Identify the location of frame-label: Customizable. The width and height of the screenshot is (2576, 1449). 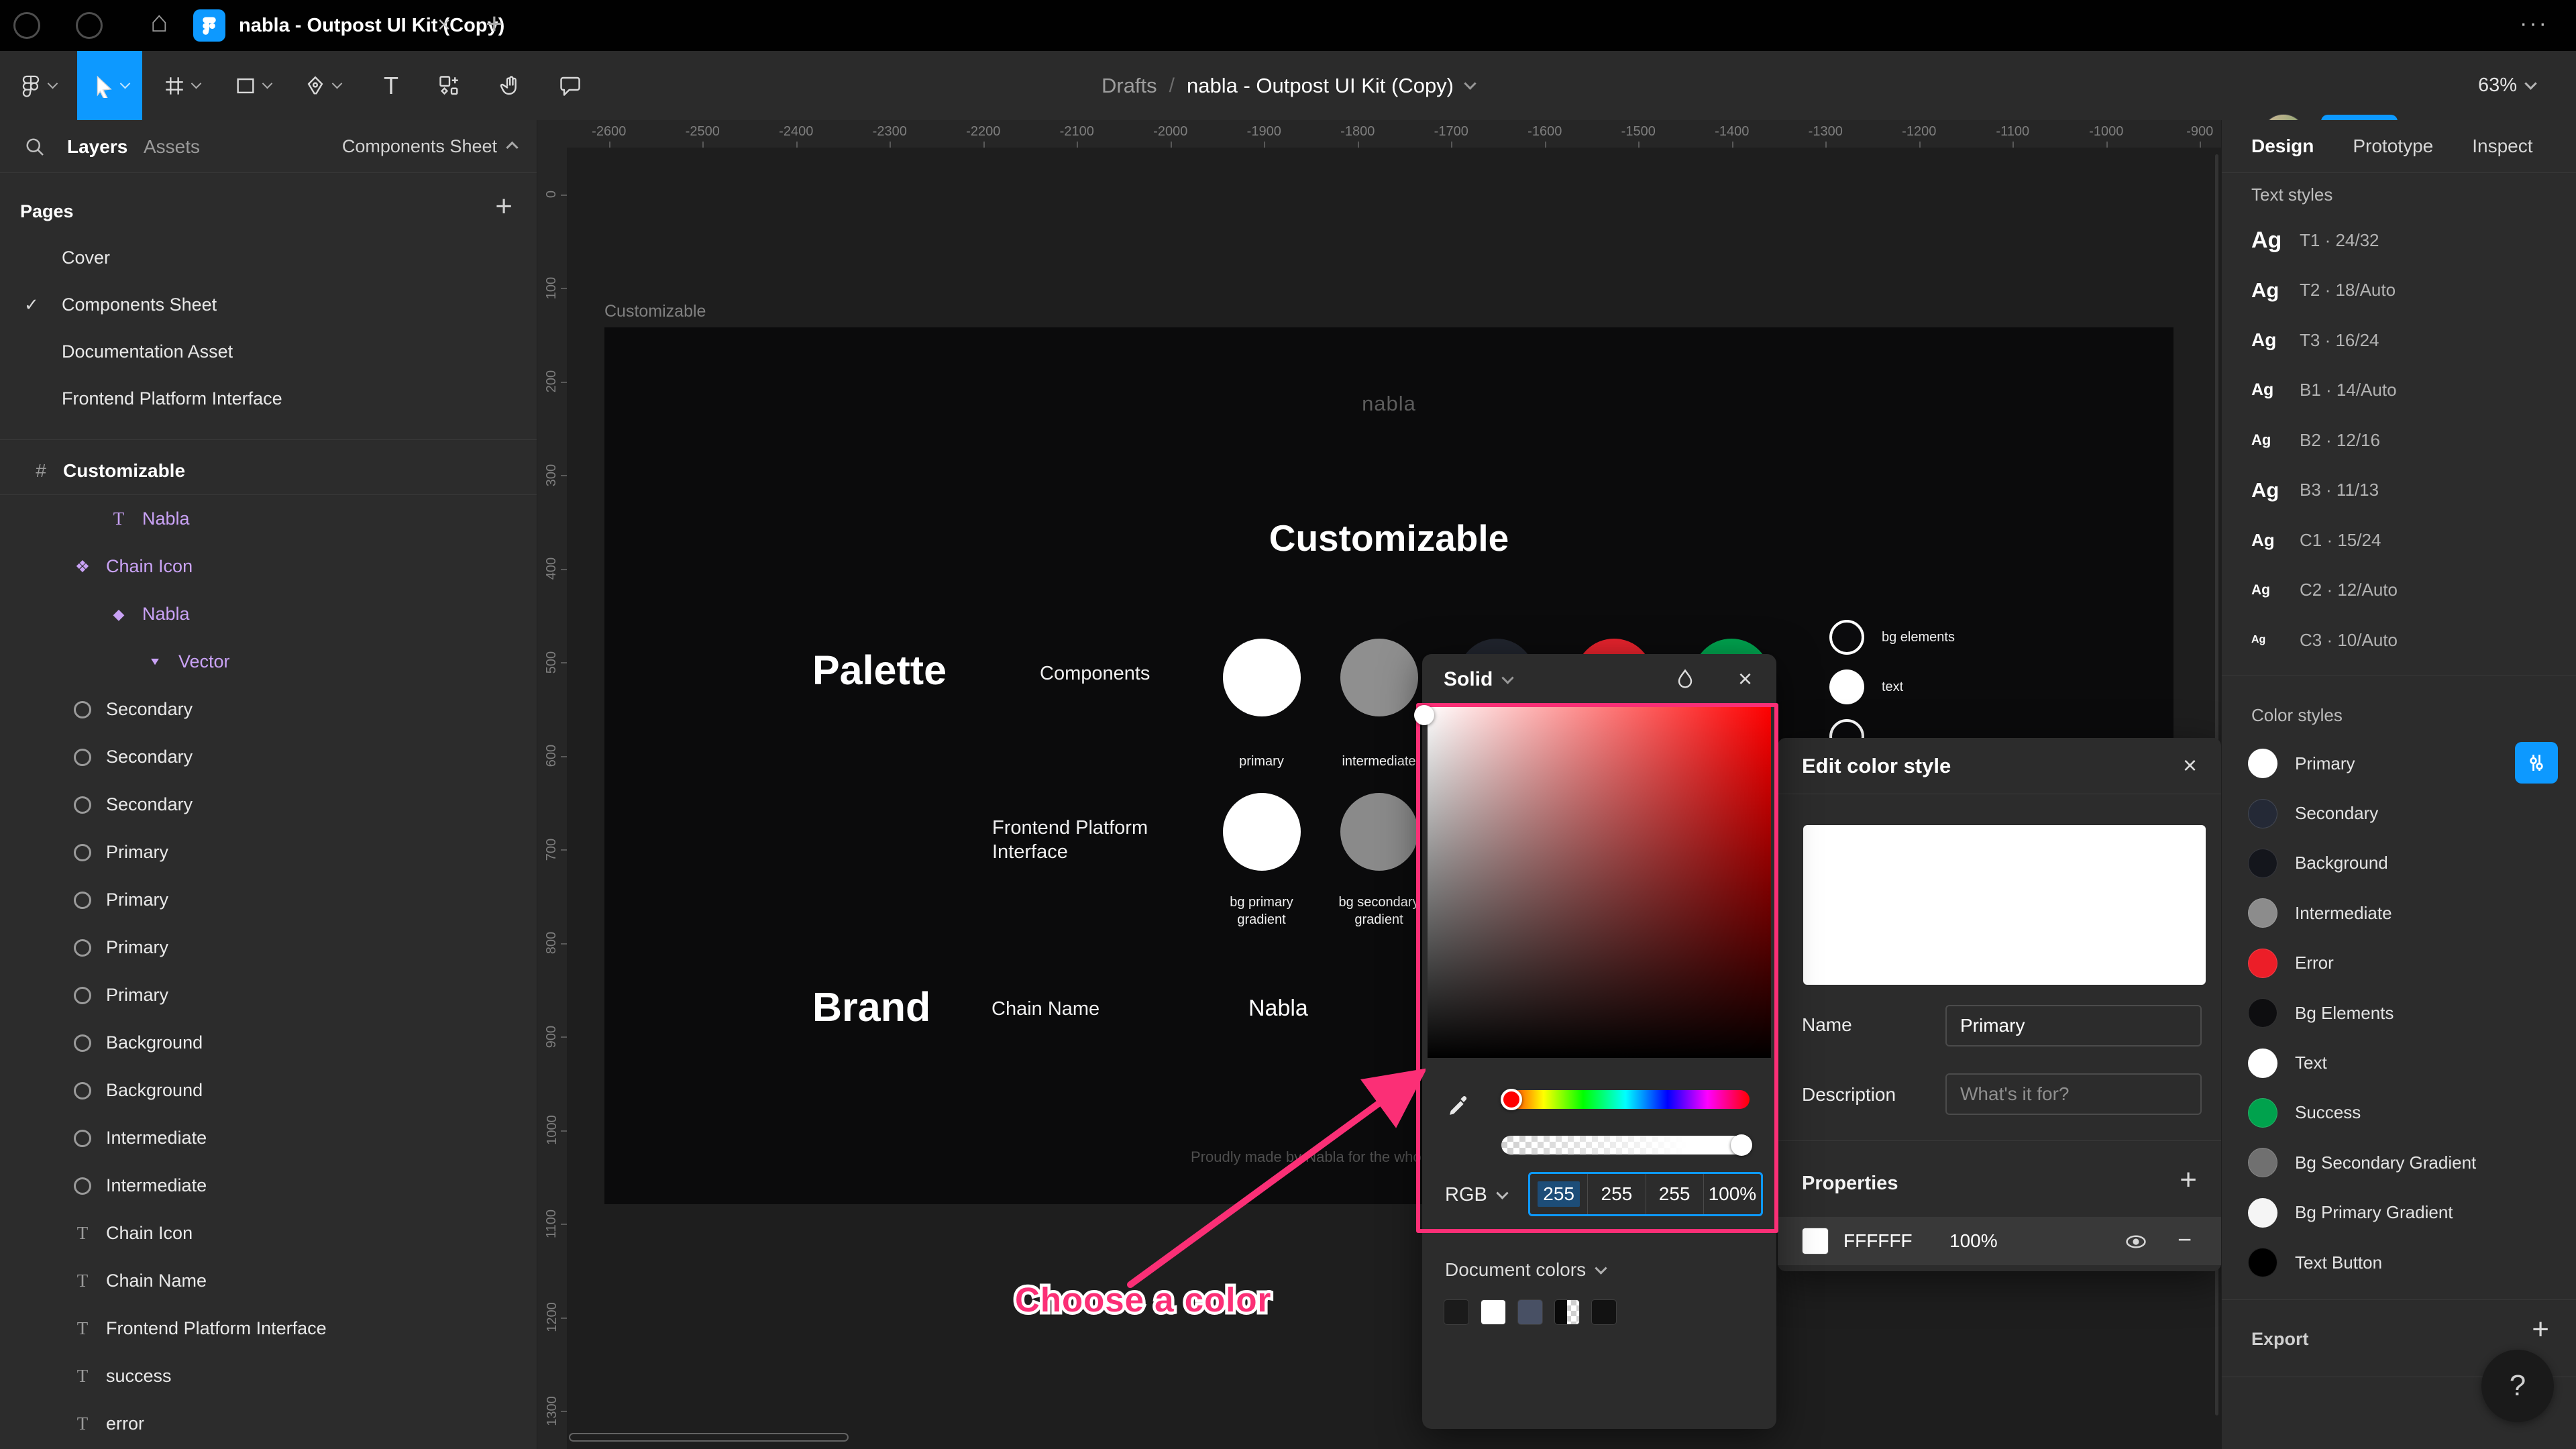
(655, 311).